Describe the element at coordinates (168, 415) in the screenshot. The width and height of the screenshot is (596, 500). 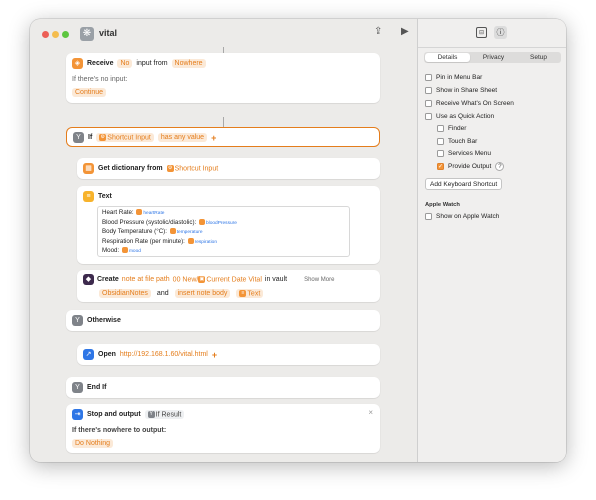
I see `output-variable-label: If Result` at that location.